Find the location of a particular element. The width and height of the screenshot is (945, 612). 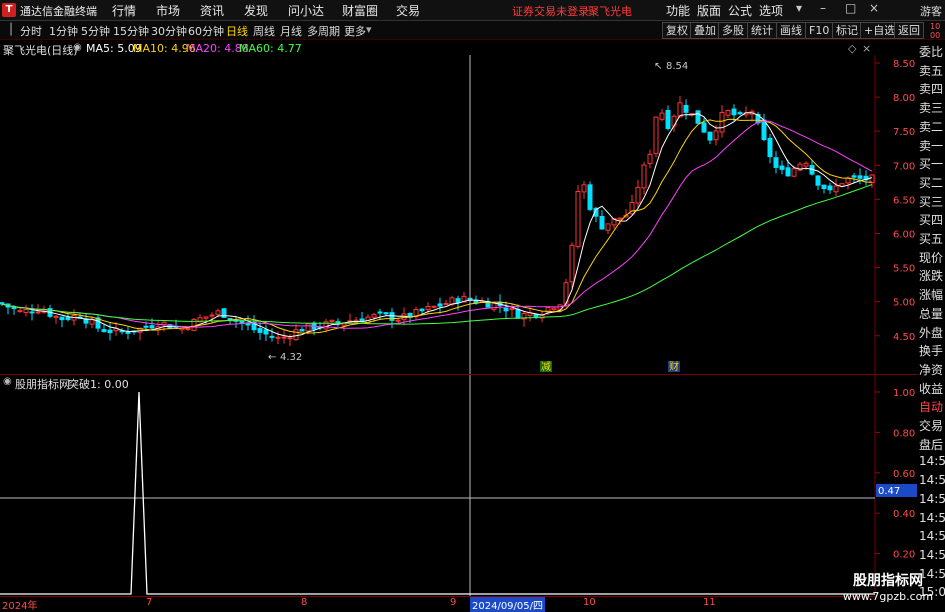

biaoji-button: 标记 is located at coordinates (847, 30).